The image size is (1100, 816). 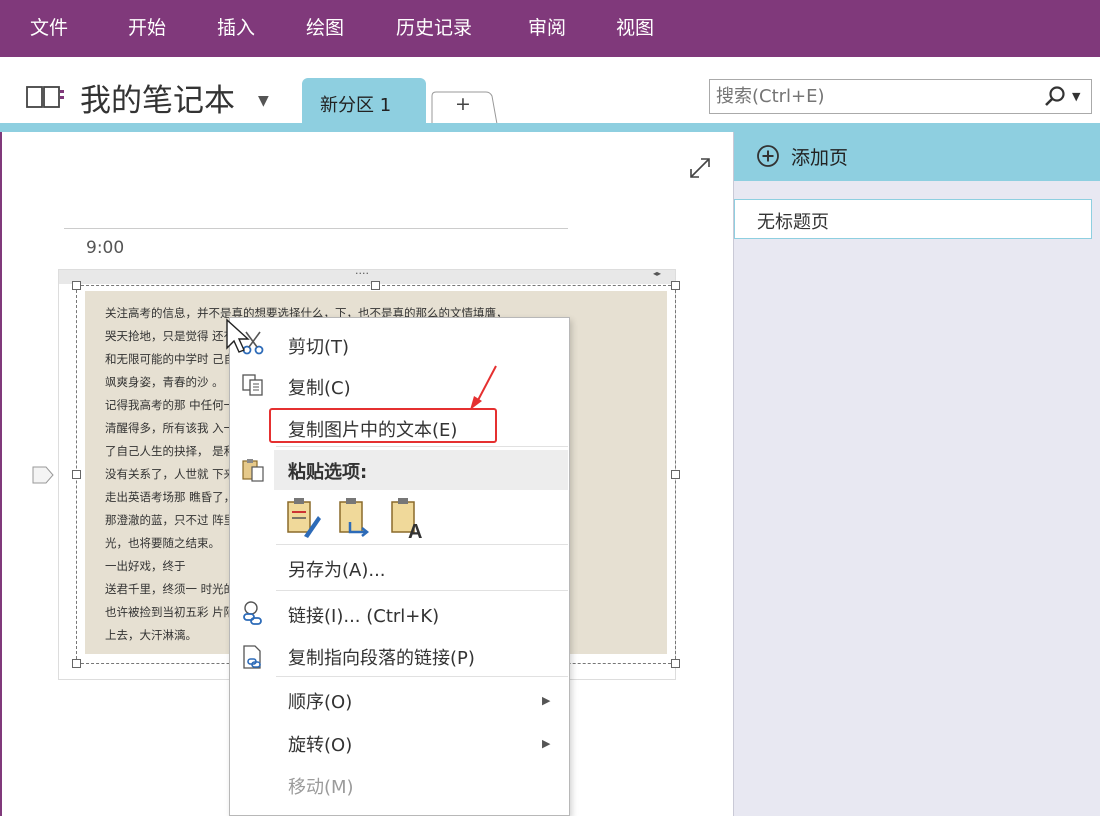 I want to click on move-menu-item: 移动(M), so click(x=321, y=786).